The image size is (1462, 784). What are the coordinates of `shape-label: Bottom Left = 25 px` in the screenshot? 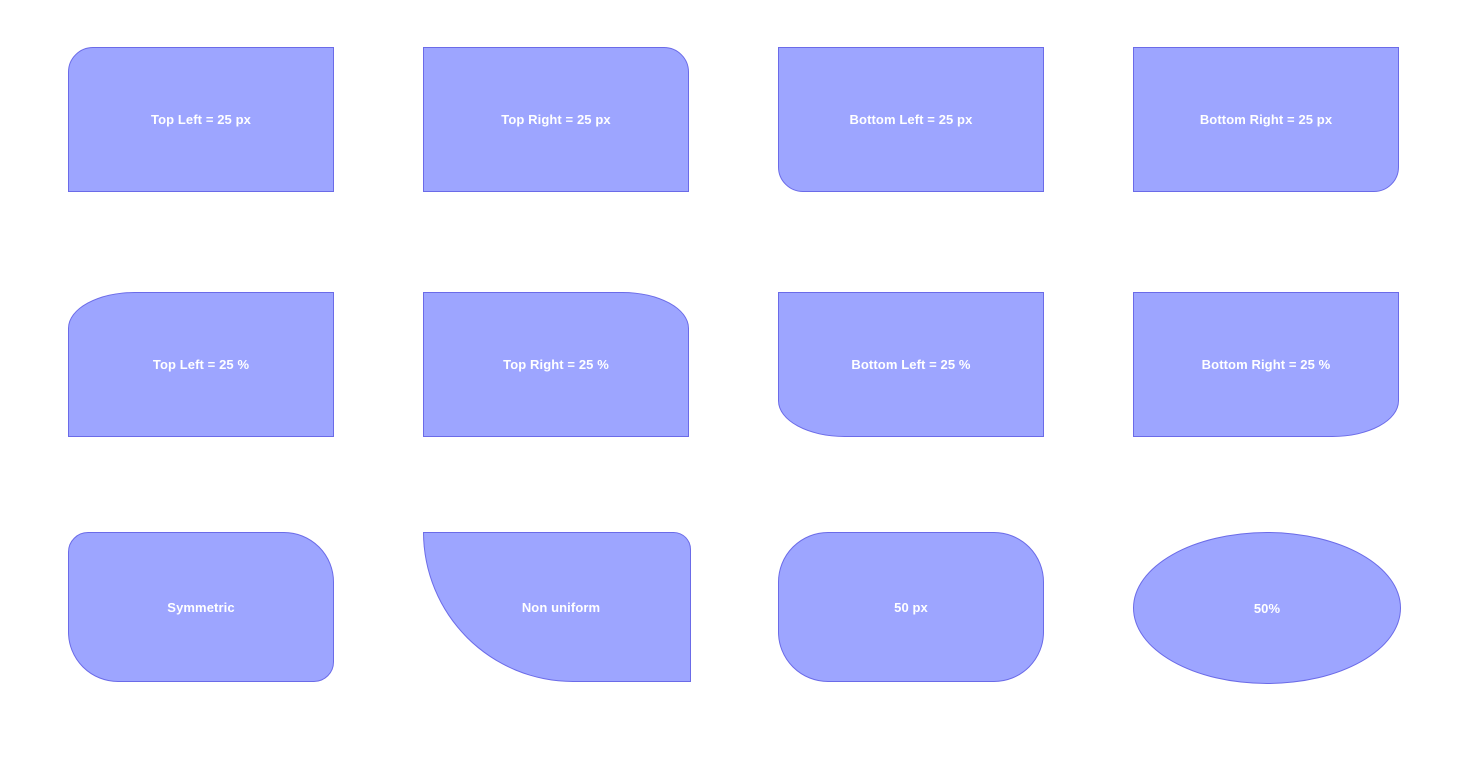 It's located at (911, 119).